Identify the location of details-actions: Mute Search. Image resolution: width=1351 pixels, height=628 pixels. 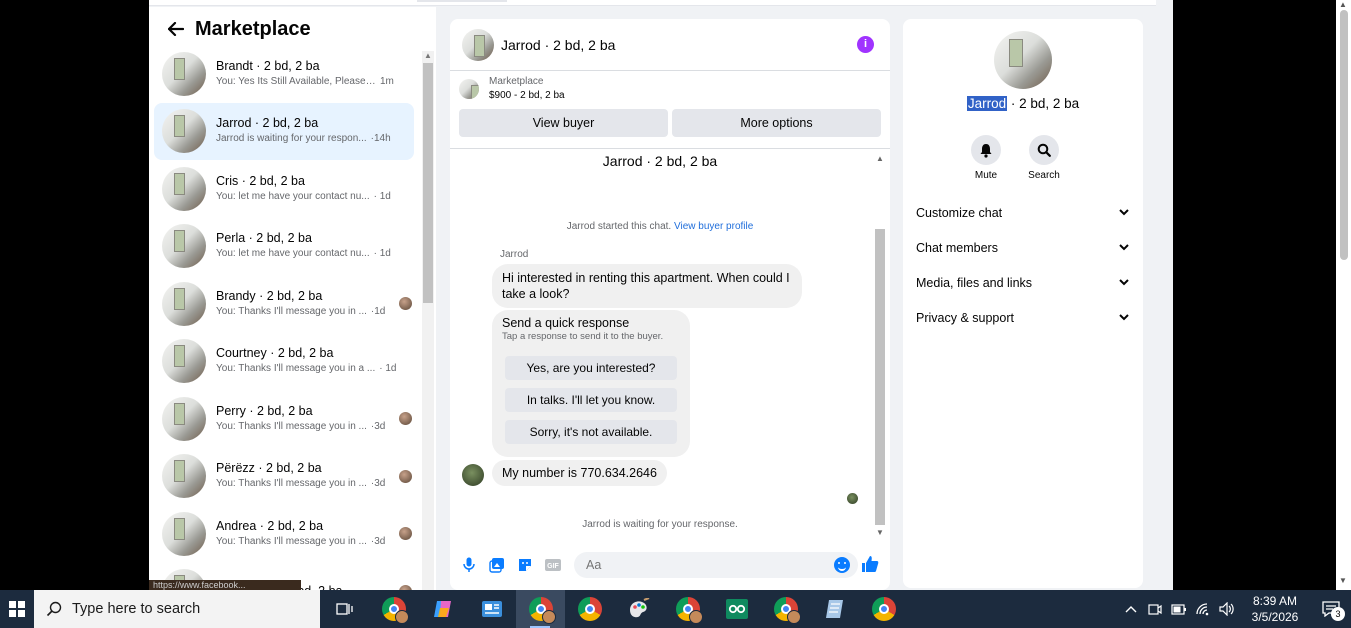
(1015, 158).